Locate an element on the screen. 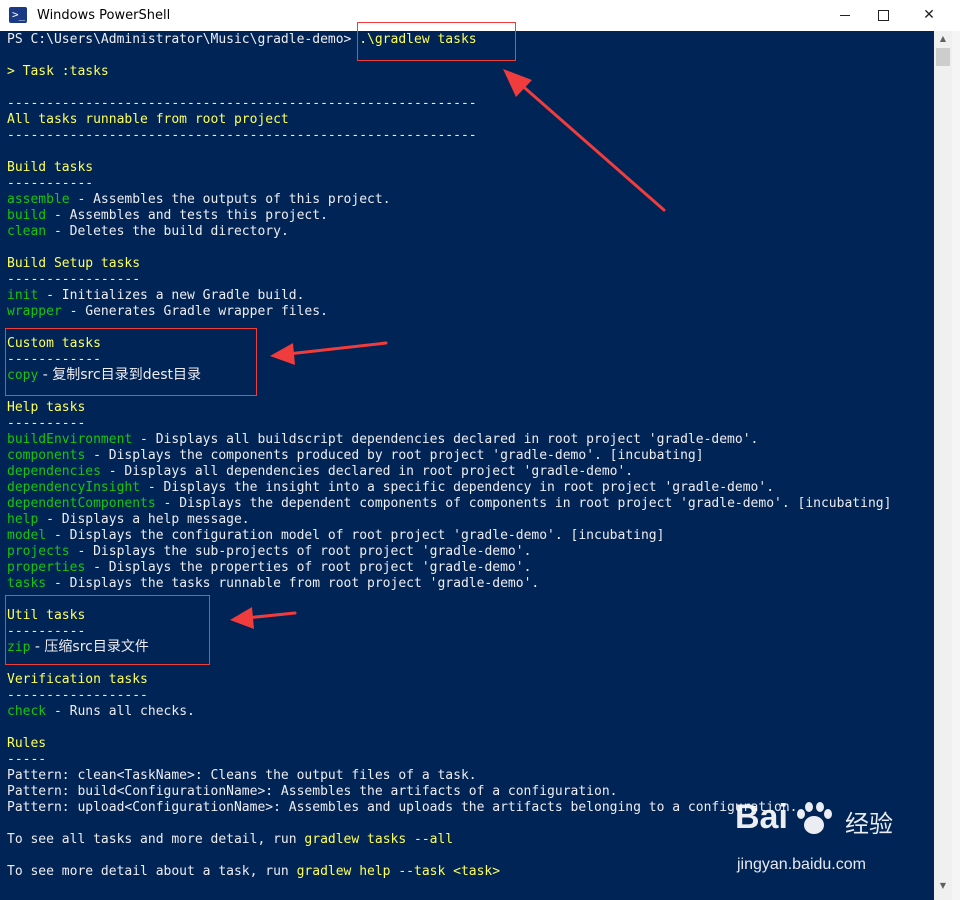  baidu-paw-icon is located at coordinates (814, 818).